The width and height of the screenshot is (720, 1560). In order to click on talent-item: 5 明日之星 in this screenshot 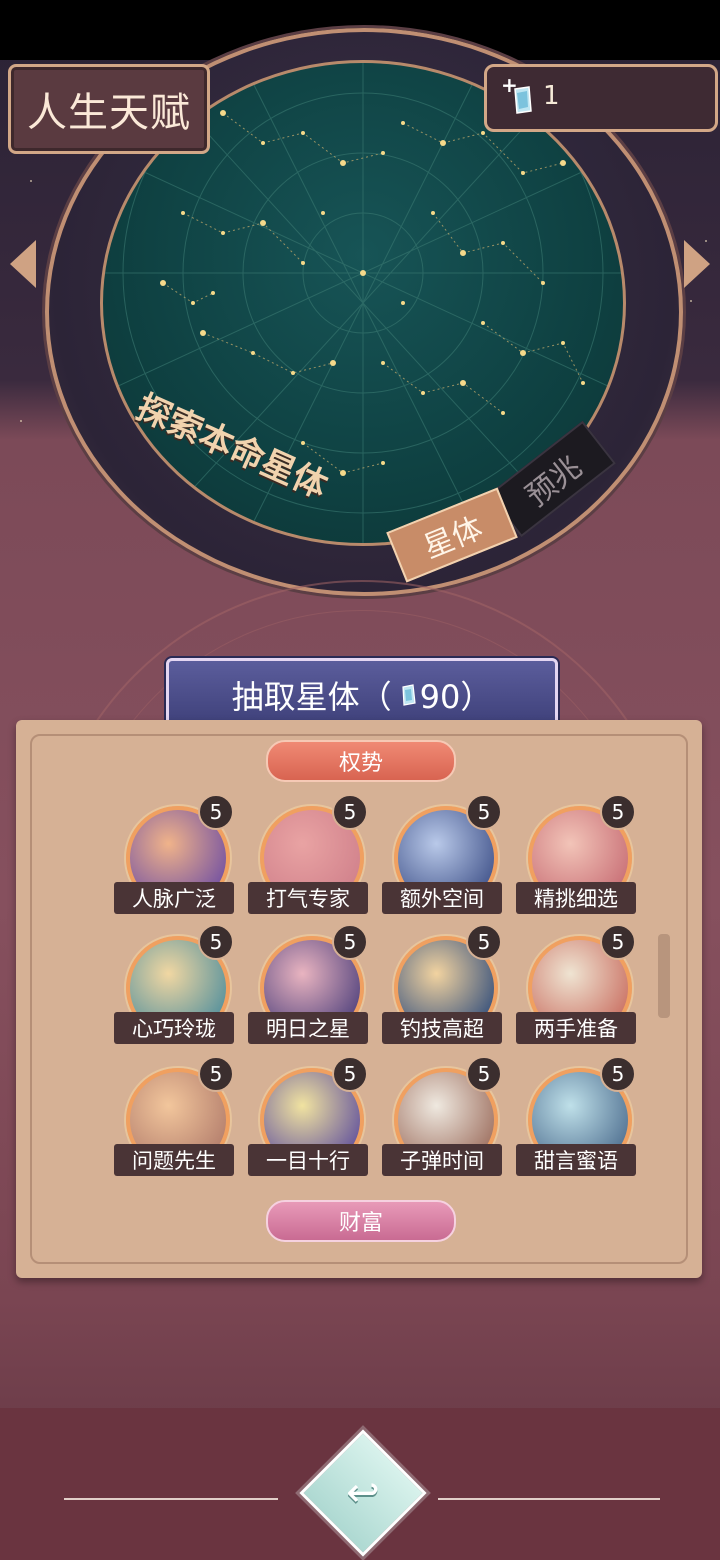, I will do `click(309, 990)`.